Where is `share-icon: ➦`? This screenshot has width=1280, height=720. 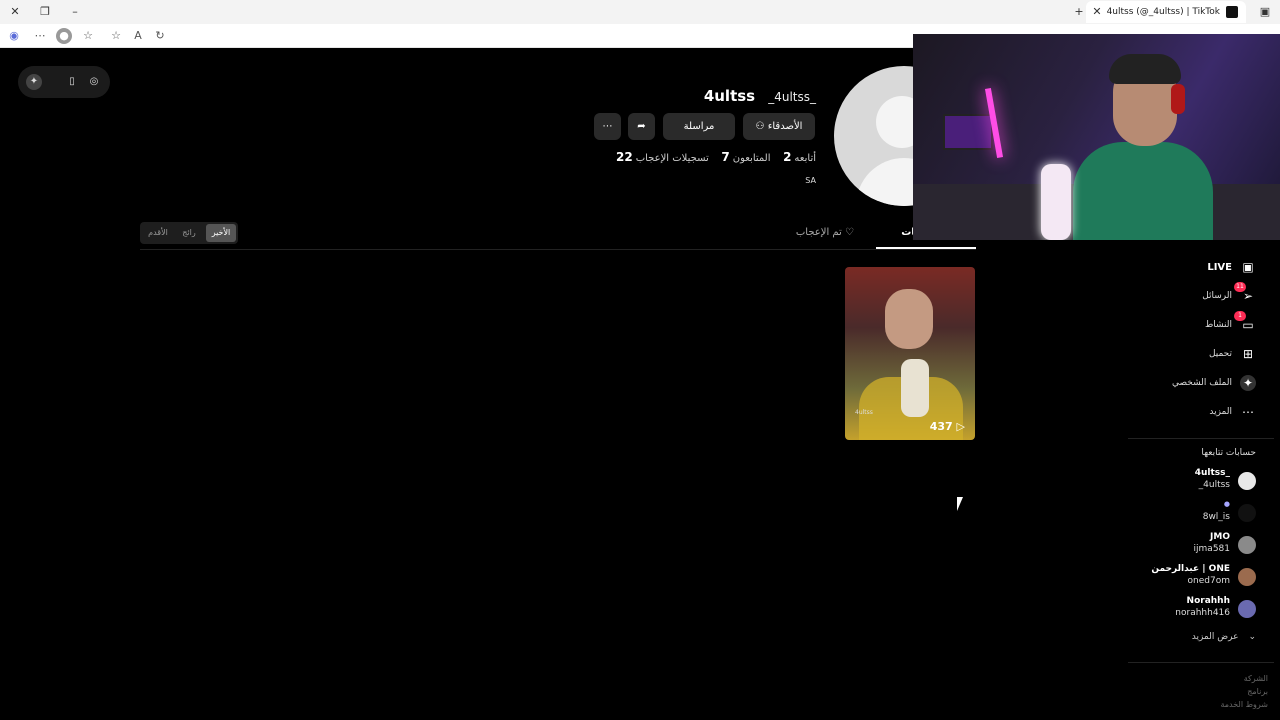 share-icon: ➦ is located at coordinates (641, 126).